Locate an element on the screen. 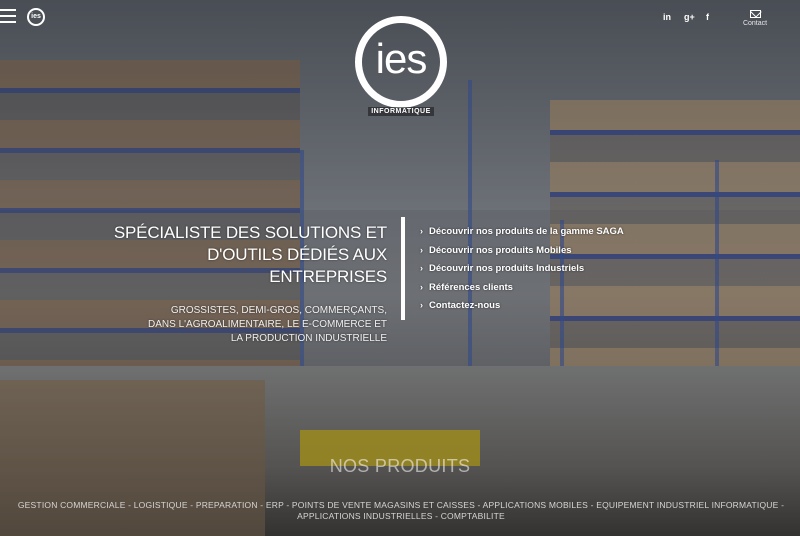 This screenshot has width=800, height=536. hamburger-menu-icon is located at coordinates (8, 16).